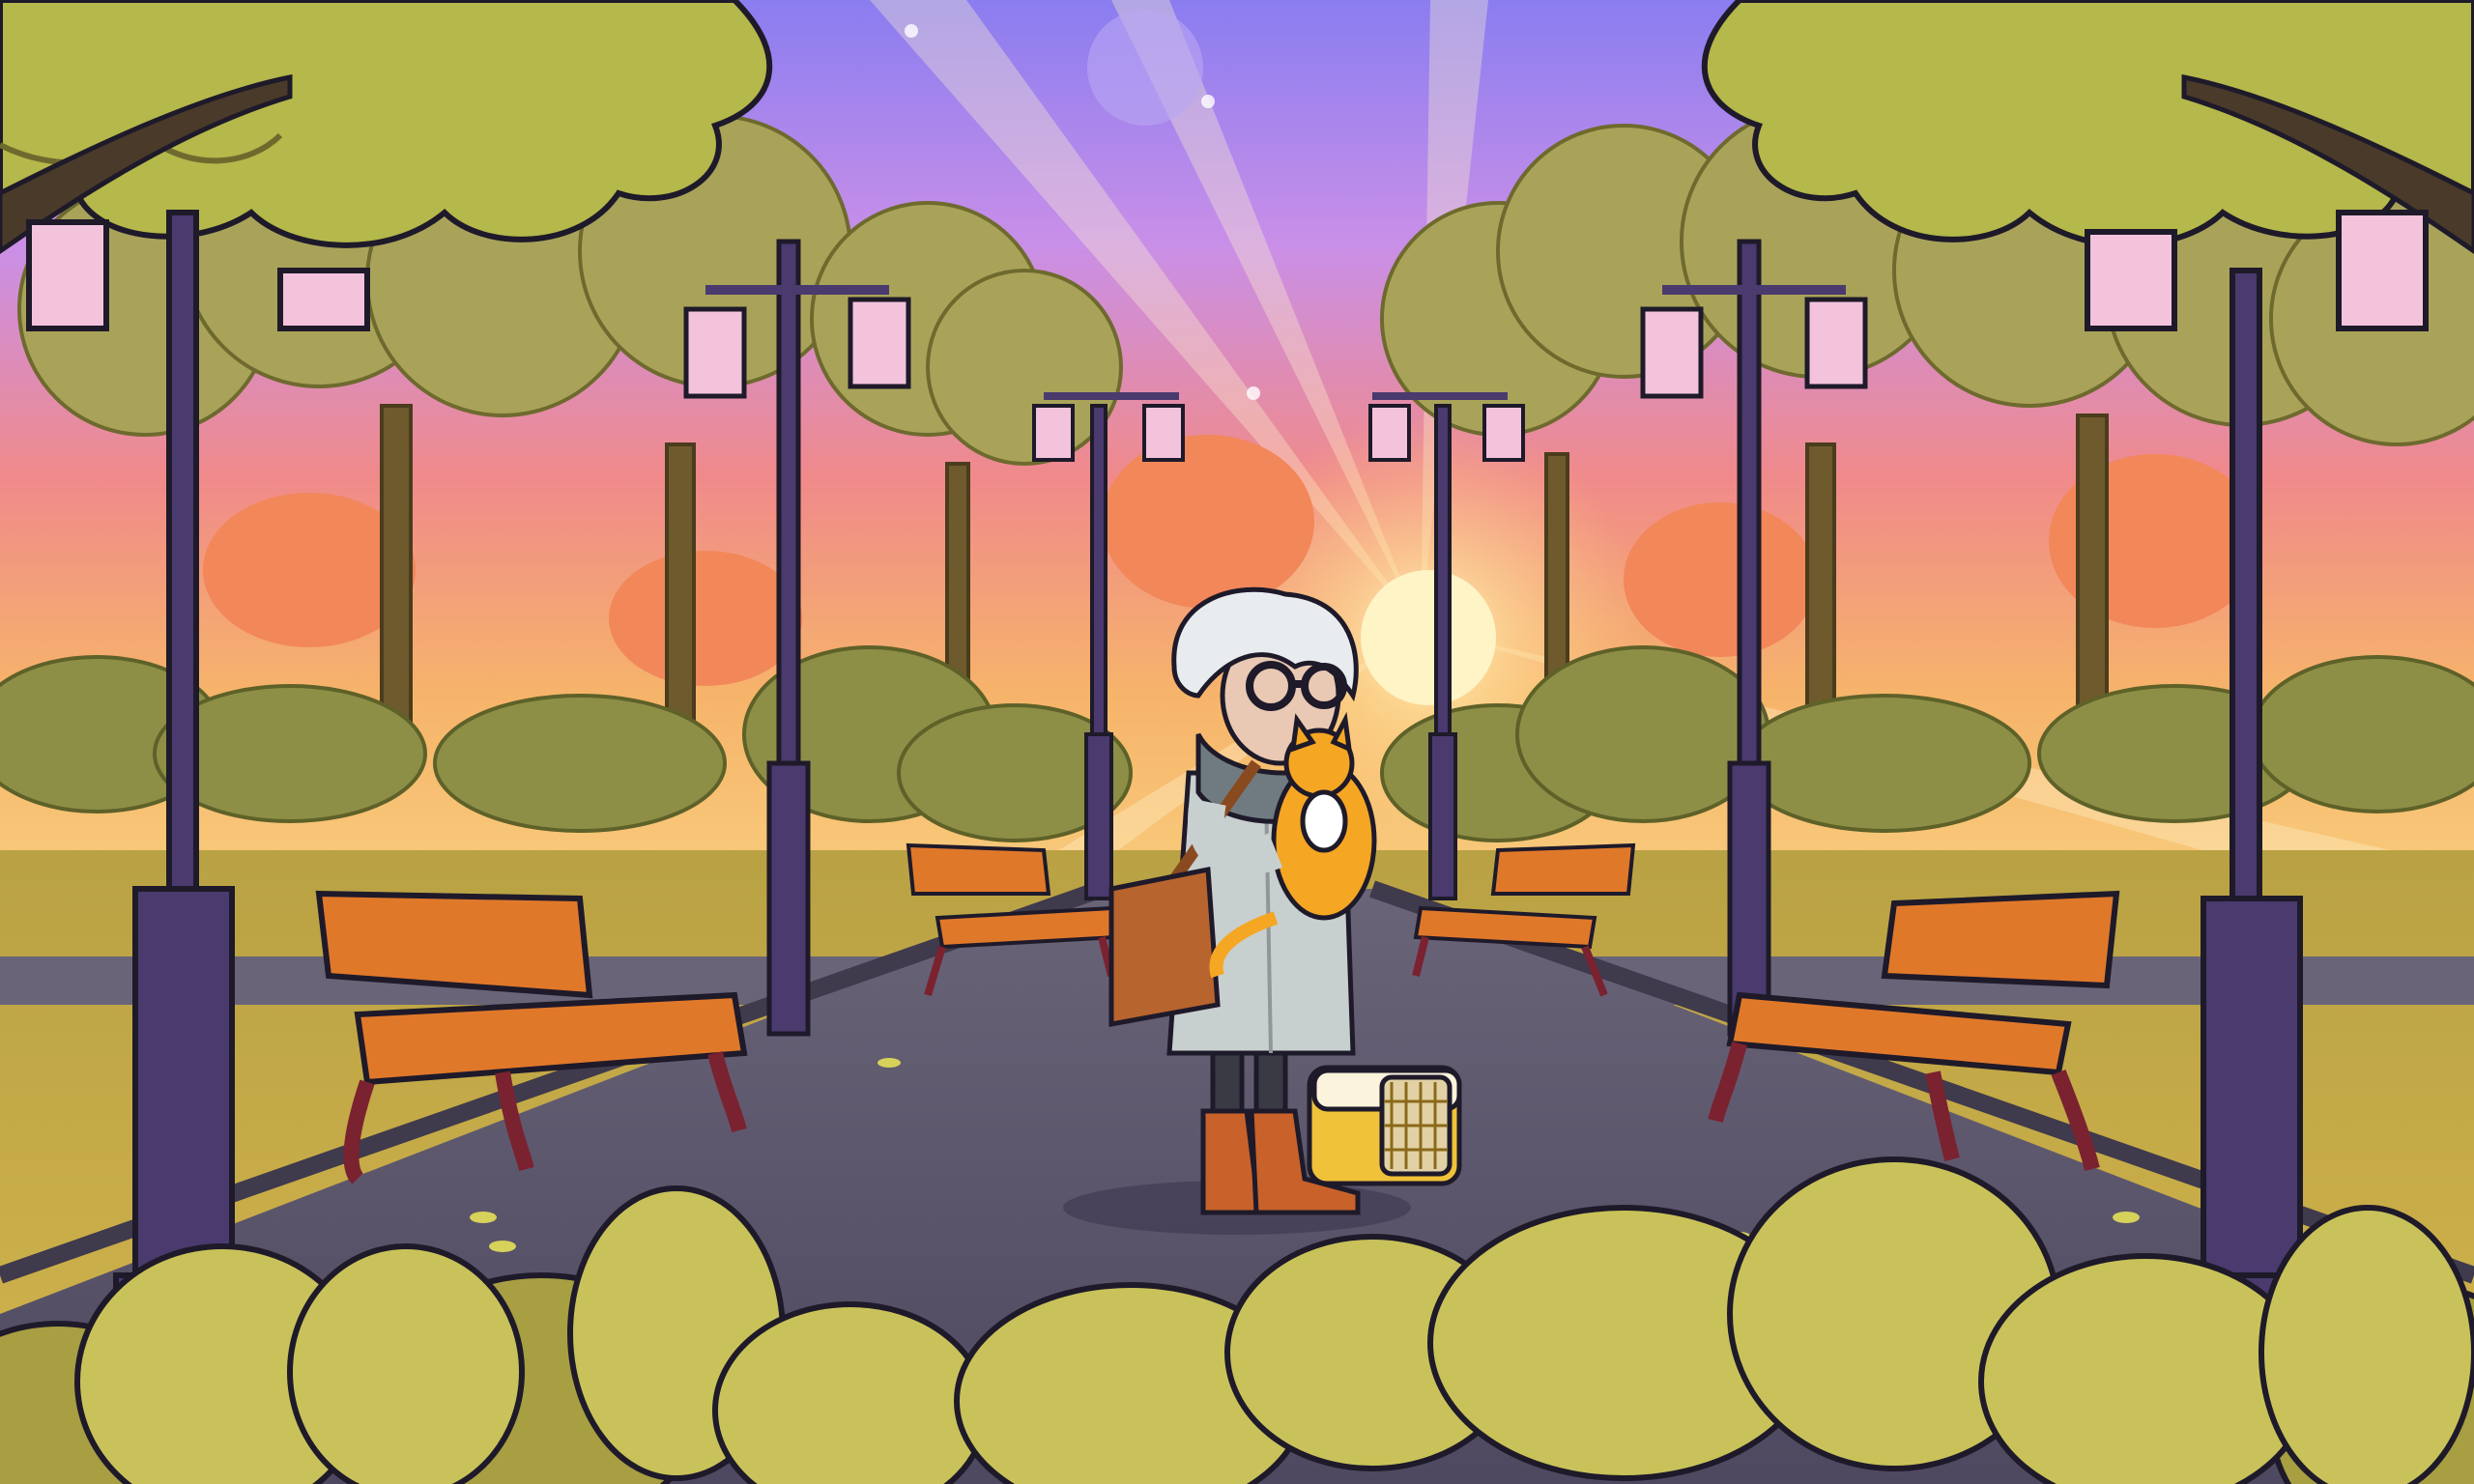 Image resolution: width=2474 pixels, height=1484 pixels. Describe the element at coordinates (1165, 946) in the screenshot. I see `shoulder-bag` at that location.